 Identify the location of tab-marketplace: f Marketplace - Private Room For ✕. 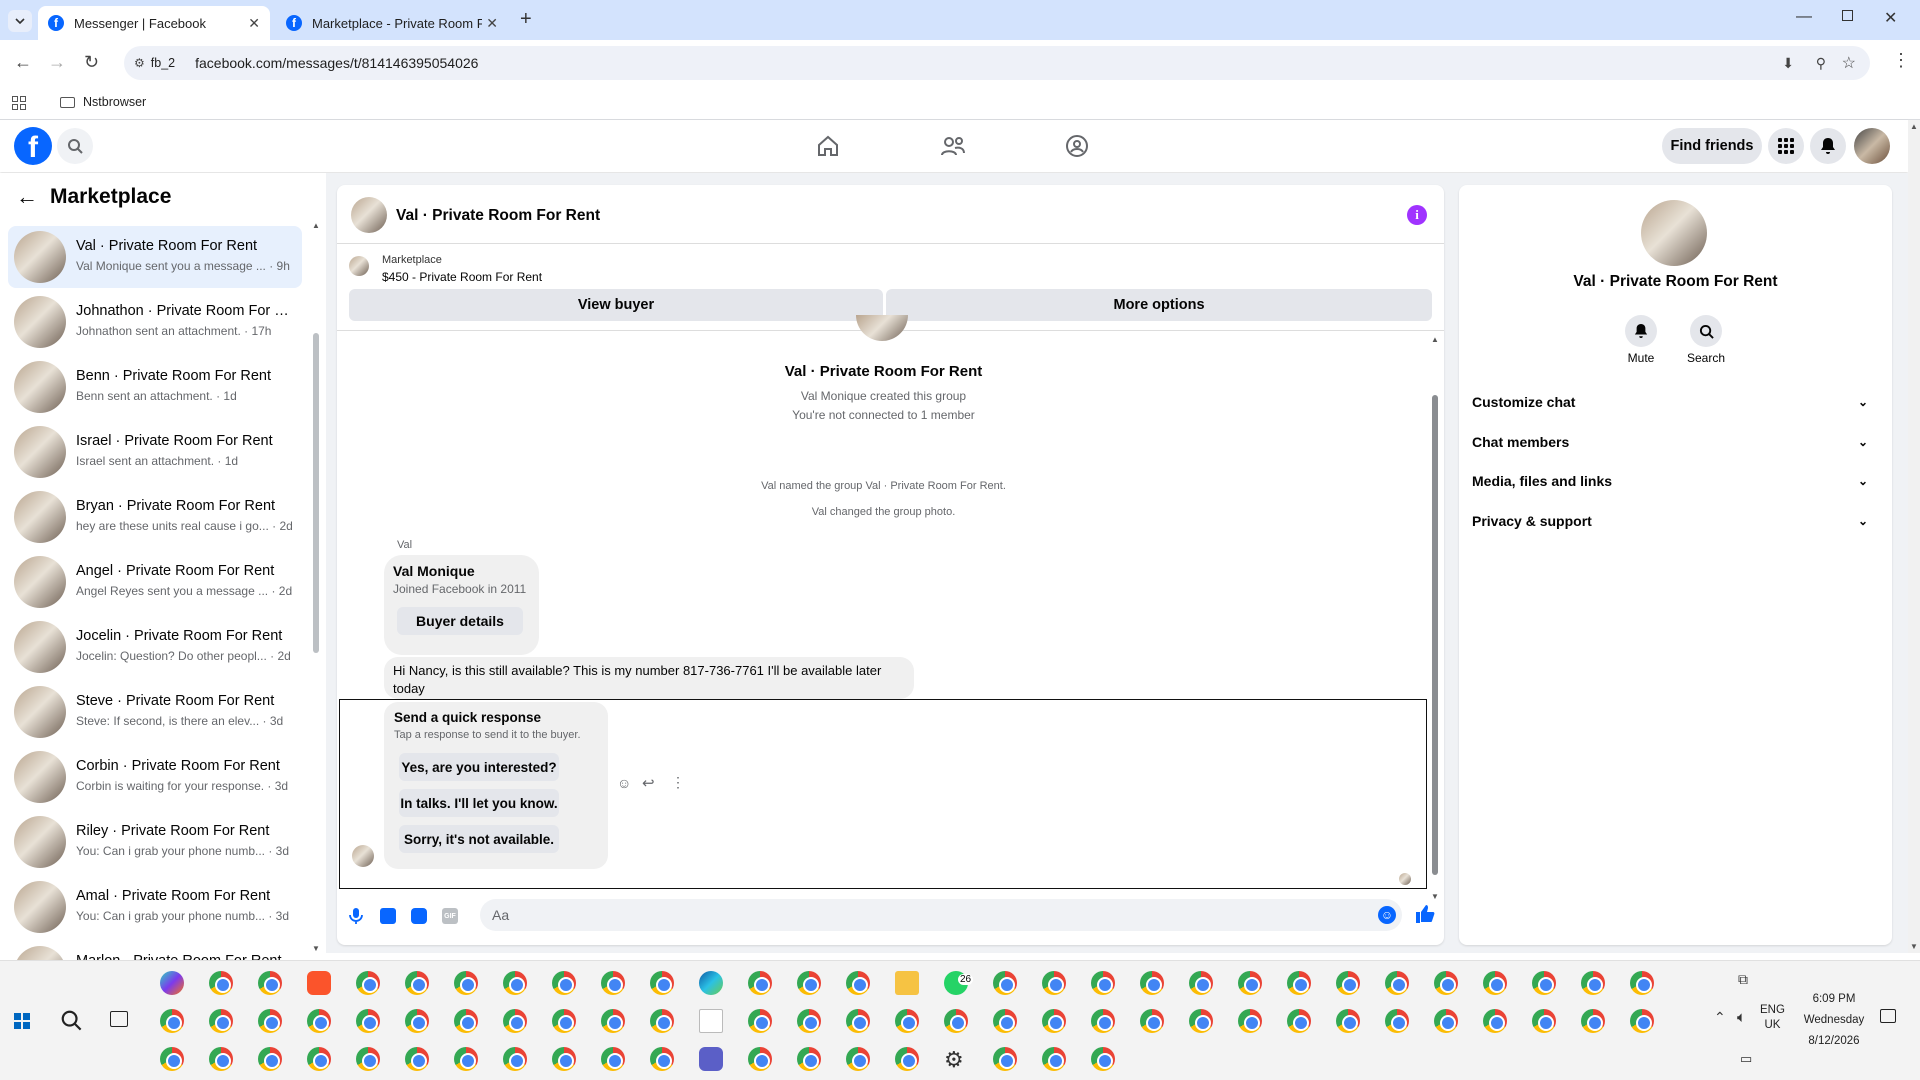
(392, 23).